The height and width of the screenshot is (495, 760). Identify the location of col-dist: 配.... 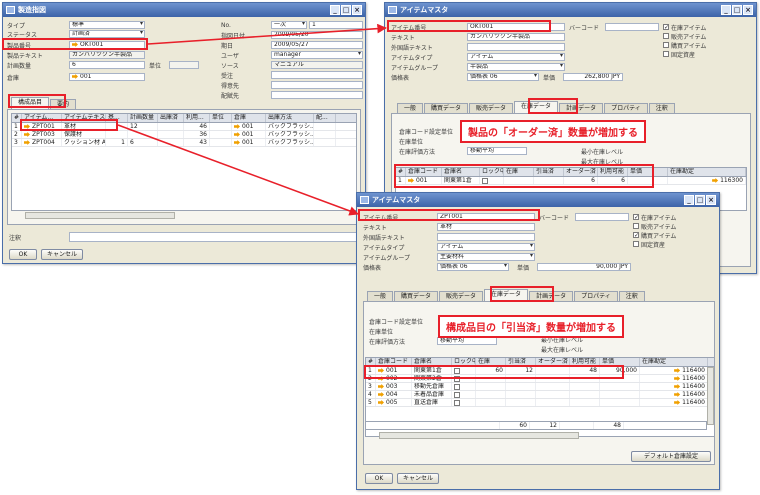
(325, 118).